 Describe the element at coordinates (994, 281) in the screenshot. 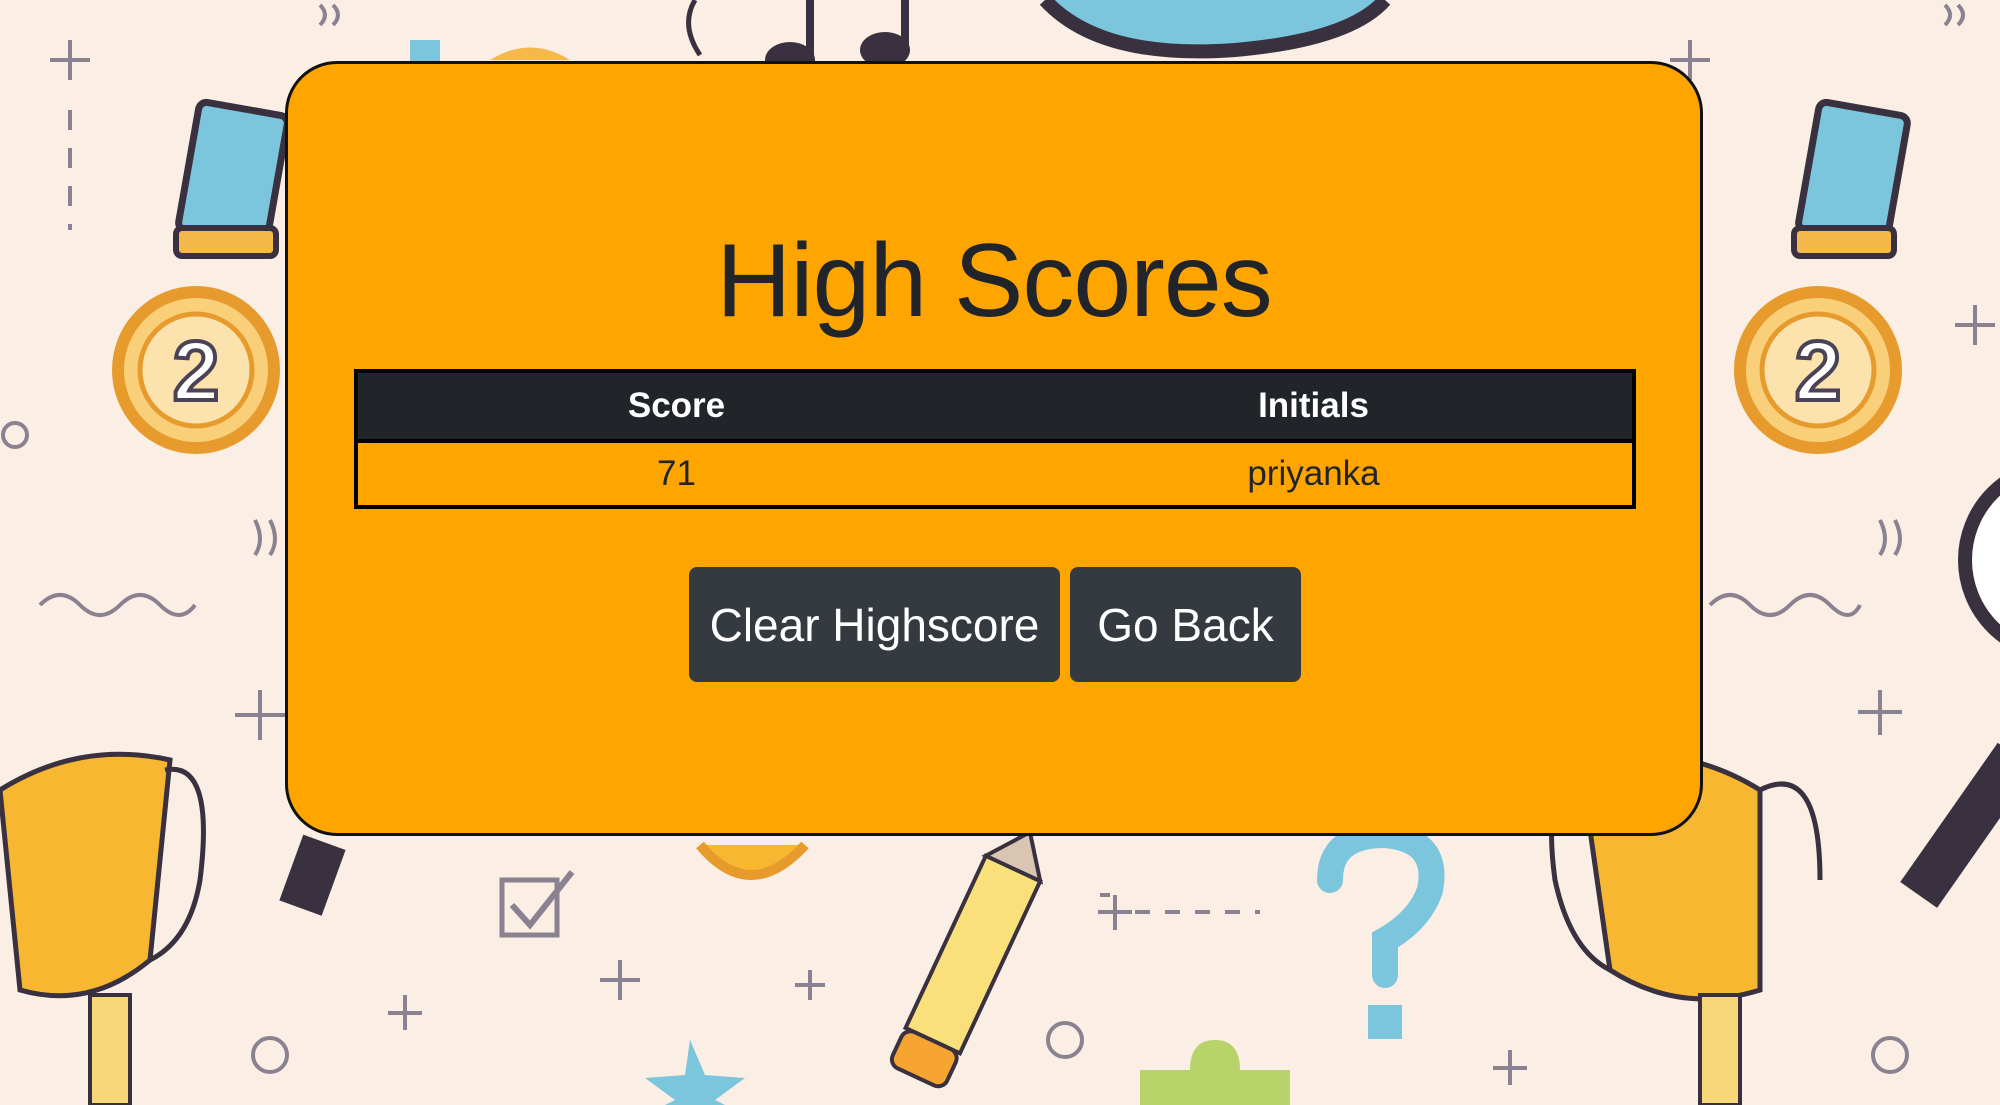

I see `page-title: High Scores` at that location.